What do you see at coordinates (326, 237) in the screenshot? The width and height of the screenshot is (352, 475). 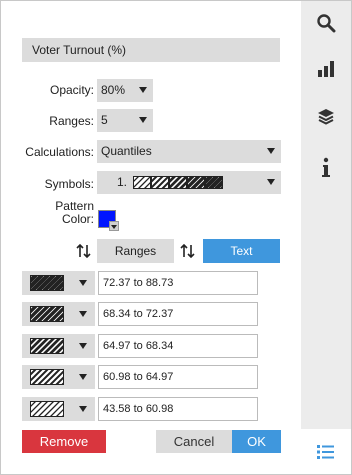 I see `tool-sidebar` at bounding box center [326, 237].